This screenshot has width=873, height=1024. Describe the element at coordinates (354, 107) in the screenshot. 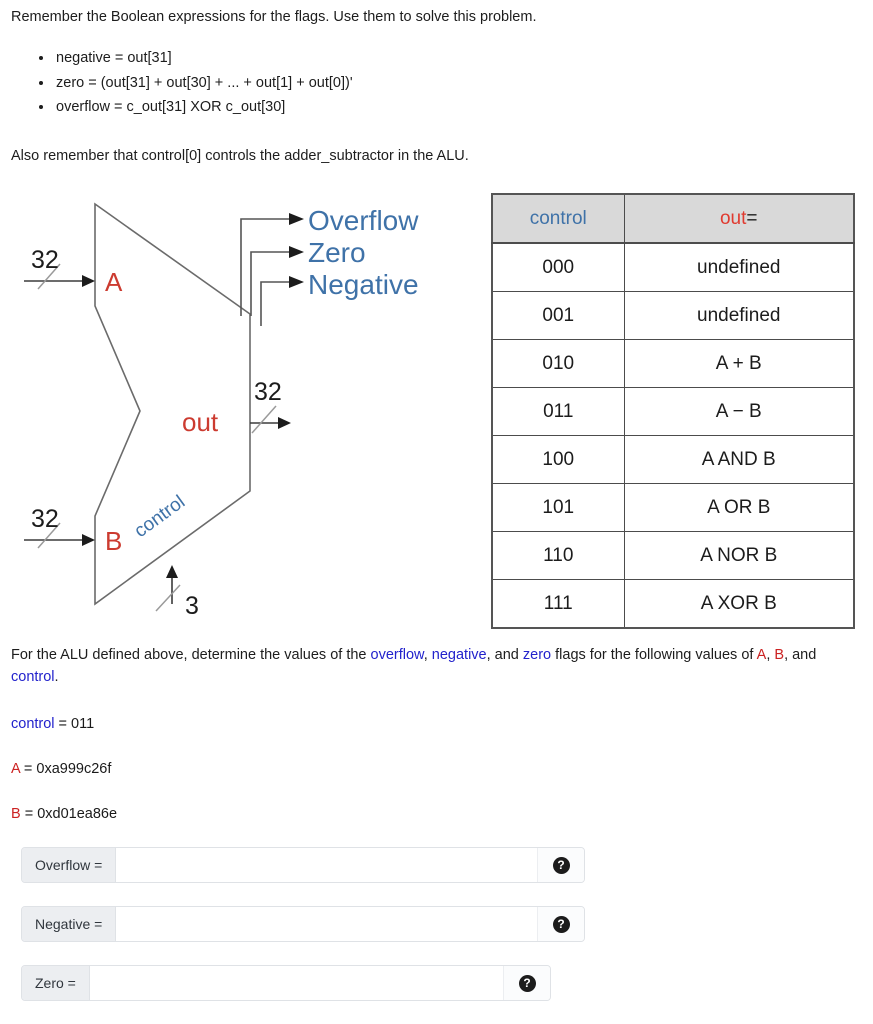

I see `list-item: overflow = c_out[31] XOR c_out[30]` at that location.